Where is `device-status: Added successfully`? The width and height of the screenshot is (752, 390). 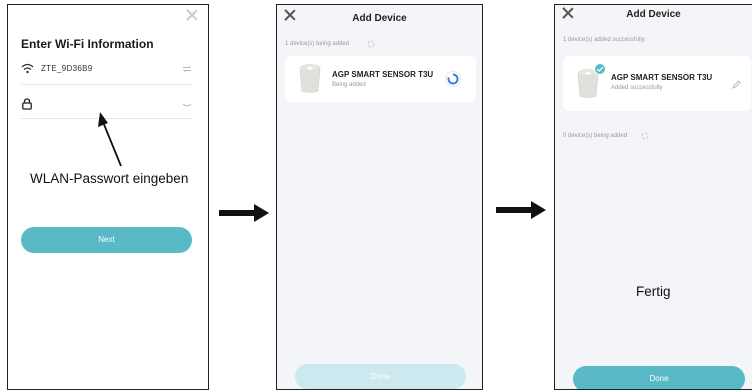 device-status: Added successfully is located at coordinates (637, 88).